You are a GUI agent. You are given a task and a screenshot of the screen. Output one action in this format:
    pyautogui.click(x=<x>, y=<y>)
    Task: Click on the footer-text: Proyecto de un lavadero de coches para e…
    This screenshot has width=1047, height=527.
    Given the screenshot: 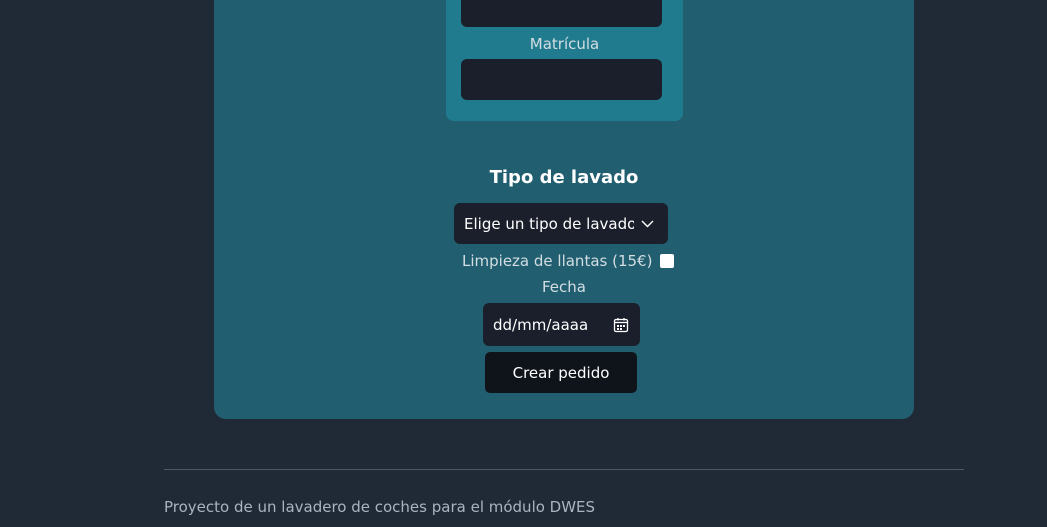 What is the action you would take?
    pyautogui.click(x=380, y=507)
    